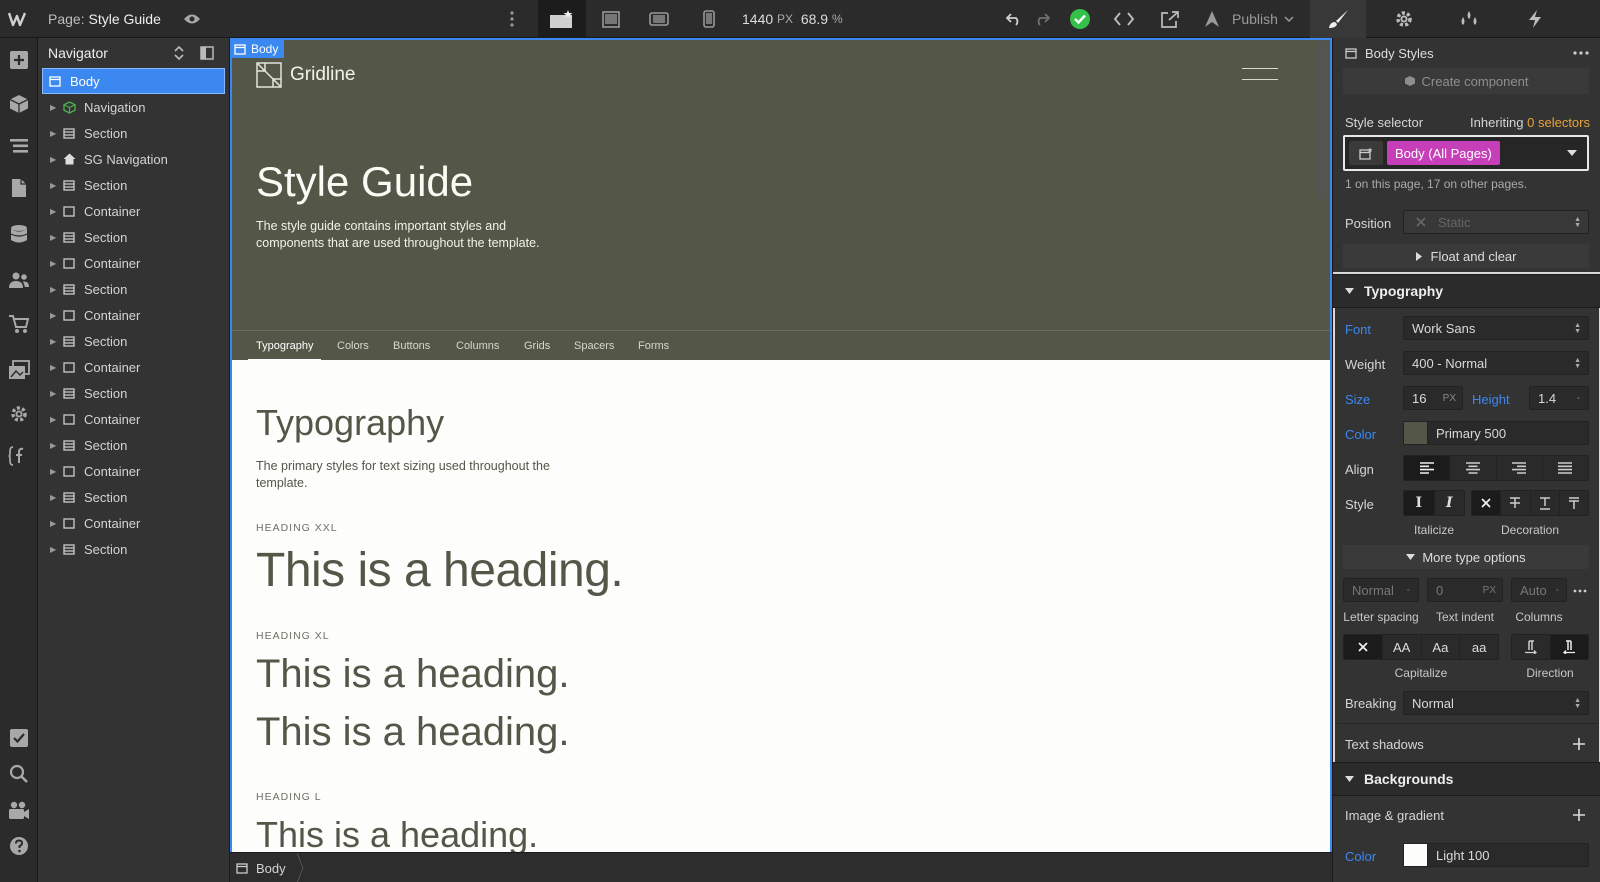 This screenshot has height=882, width=1600. What do you see at coordinates (1322, 120) in the screenshot?
I see `canvas-scrollbar` at bounding box center [1322, 120].